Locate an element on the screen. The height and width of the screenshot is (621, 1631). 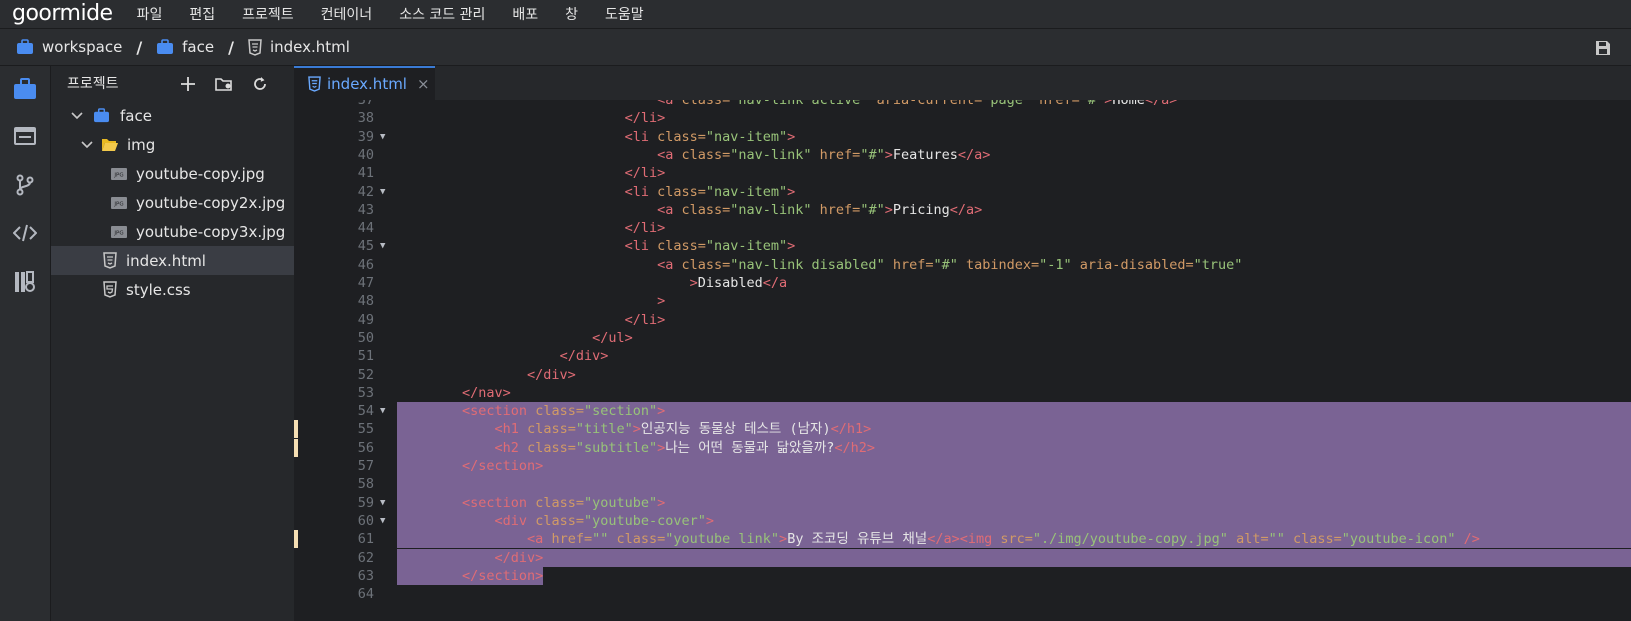
code-line: 64 is located at coordinates (962, 594).